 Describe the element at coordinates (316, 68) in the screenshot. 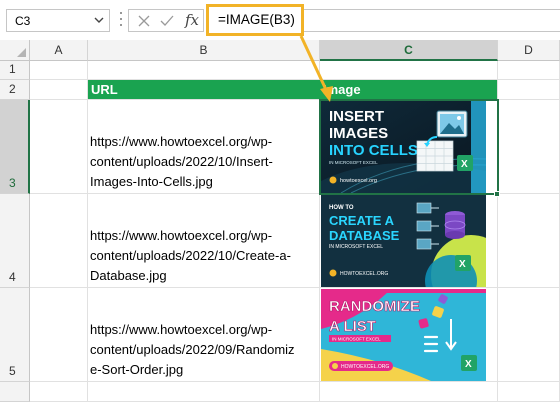

I see `callout-arrow-icon` at that location.